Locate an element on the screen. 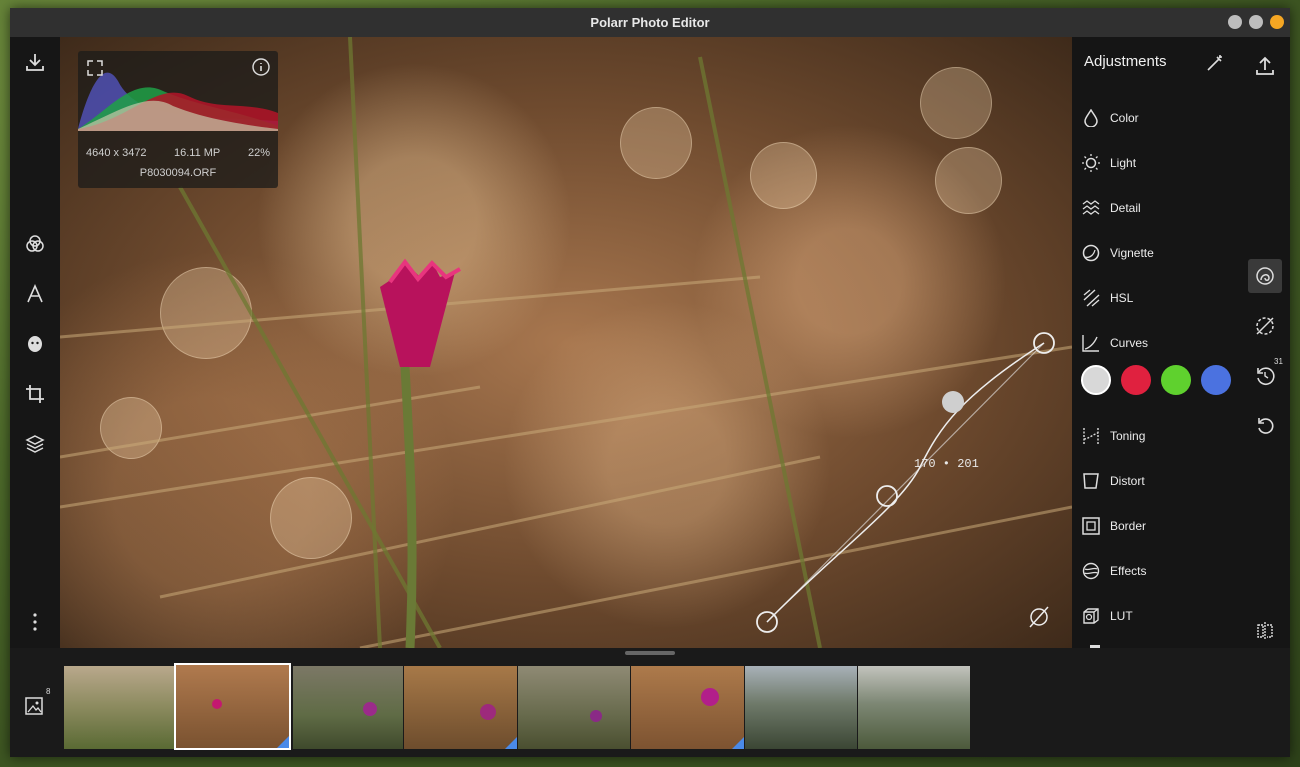 The image size is (1300, 767). history-count-badge: 31 is located at coordinates (1278, 361).